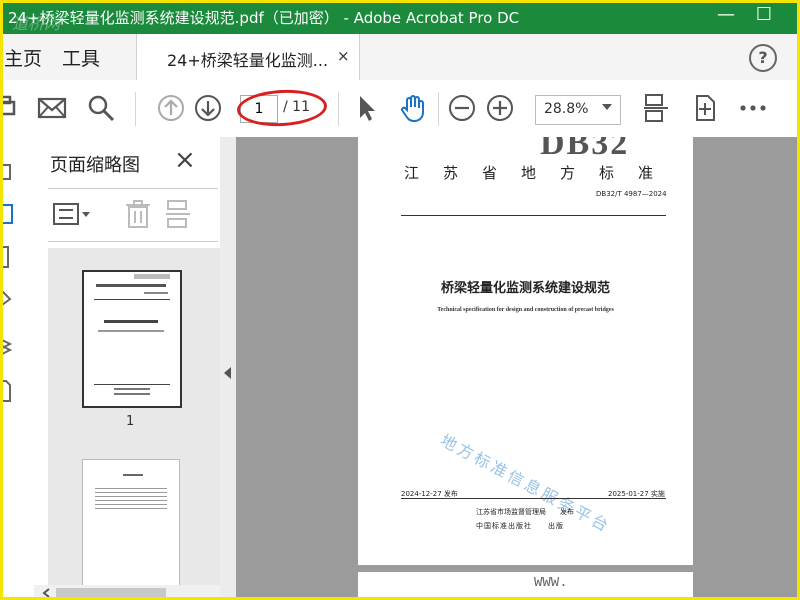  What do you see at coordinates (656, 108) in the screenshot?
I see `fit-page-icon` at bounding box center [656, 108].